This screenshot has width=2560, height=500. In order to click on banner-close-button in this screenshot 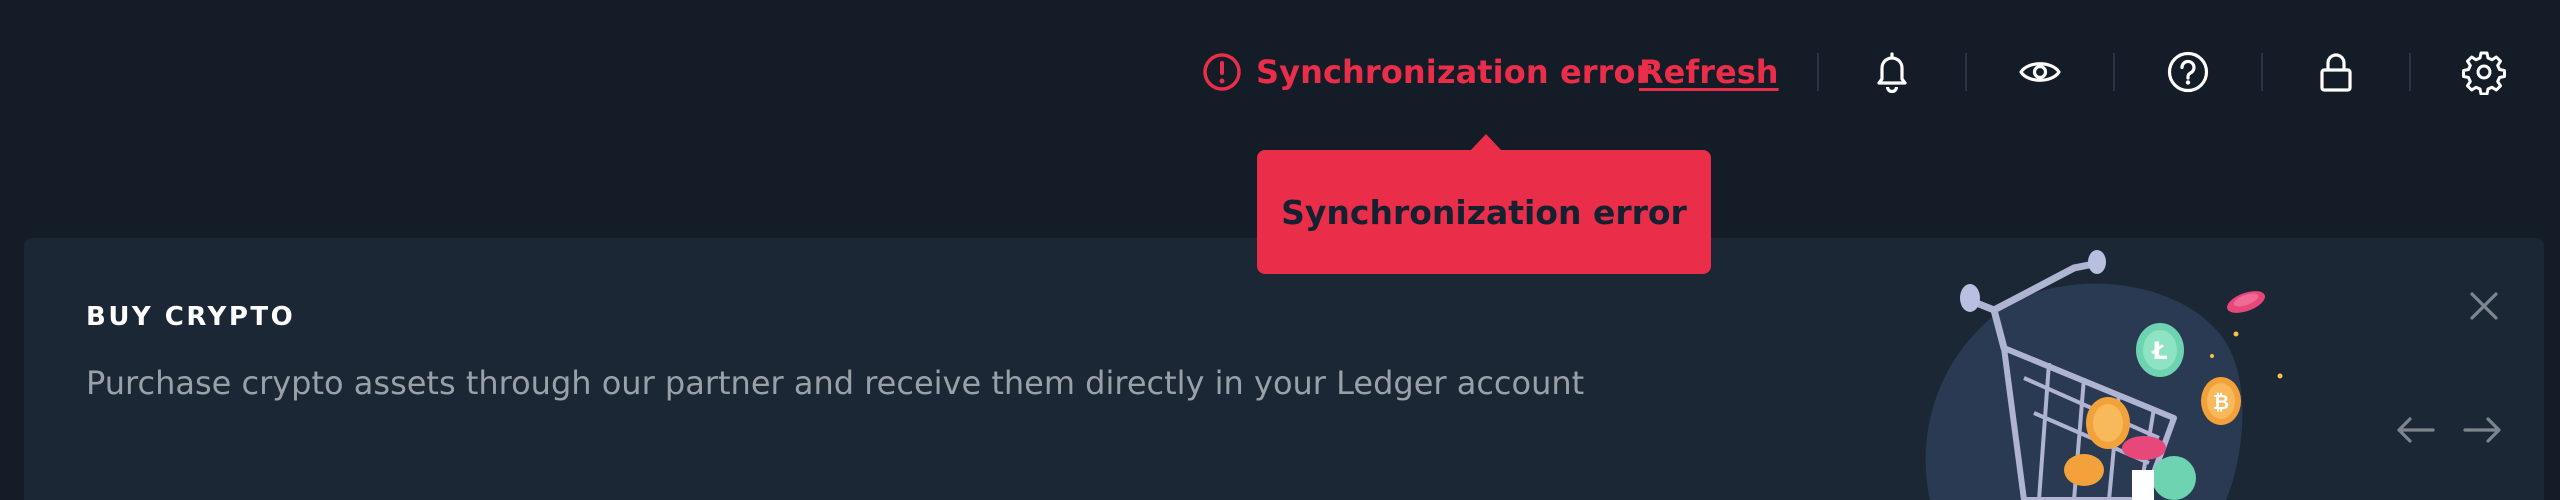, I will do `click(2484, 306)`.